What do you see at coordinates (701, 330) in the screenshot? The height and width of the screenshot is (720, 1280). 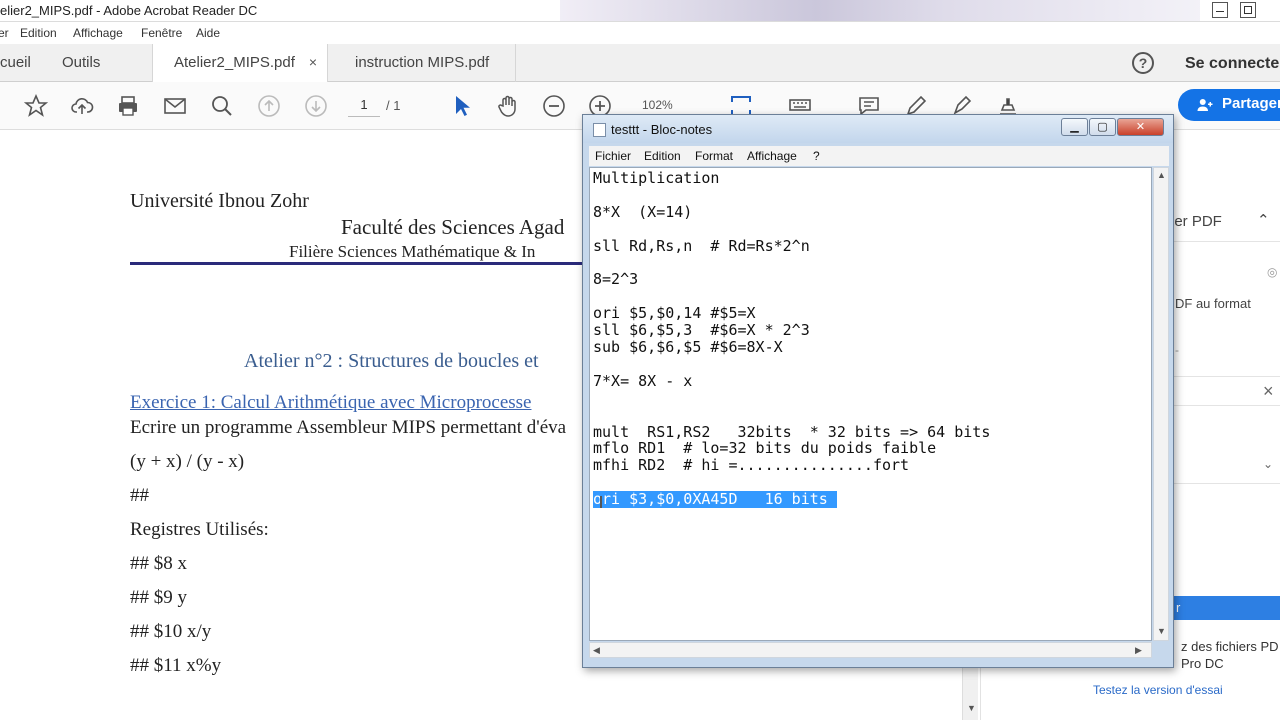 I see `notepad-line: sll $6,$5,3 #$6=X * 2^3` at bounding box center [701, 330].